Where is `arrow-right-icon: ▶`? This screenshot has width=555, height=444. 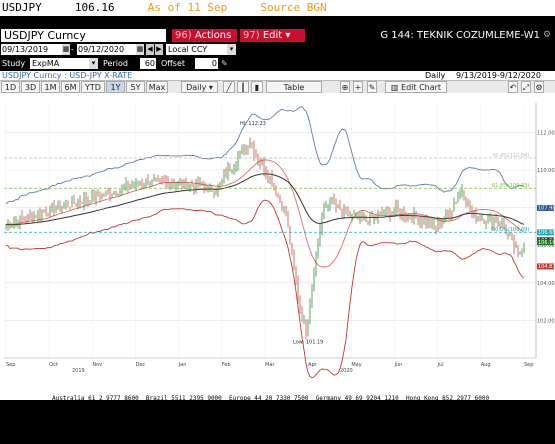
arrow-right-icon: ▶ is located at coordinates (159, 49).